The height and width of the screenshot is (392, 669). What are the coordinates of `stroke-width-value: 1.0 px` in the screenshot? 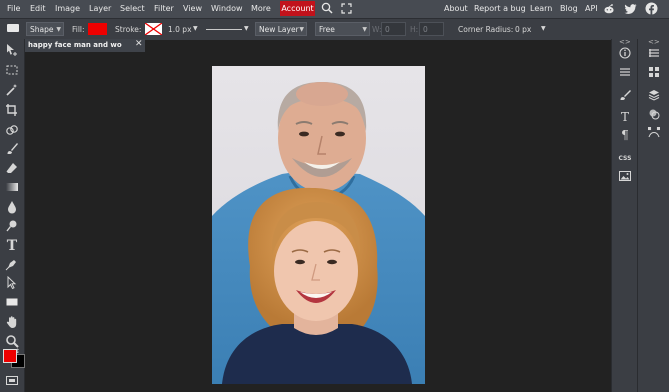 It's located at (180, 29).